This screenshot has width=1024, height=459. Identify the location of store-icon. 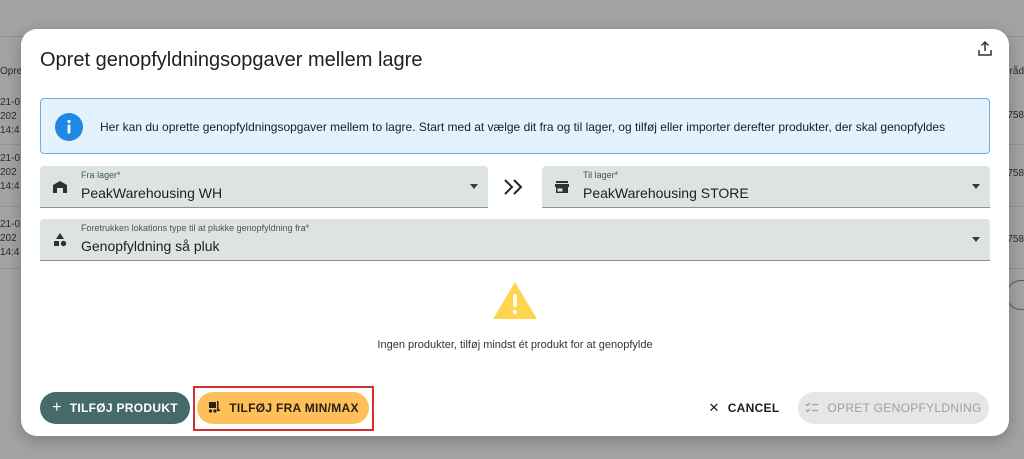
(562, 187).